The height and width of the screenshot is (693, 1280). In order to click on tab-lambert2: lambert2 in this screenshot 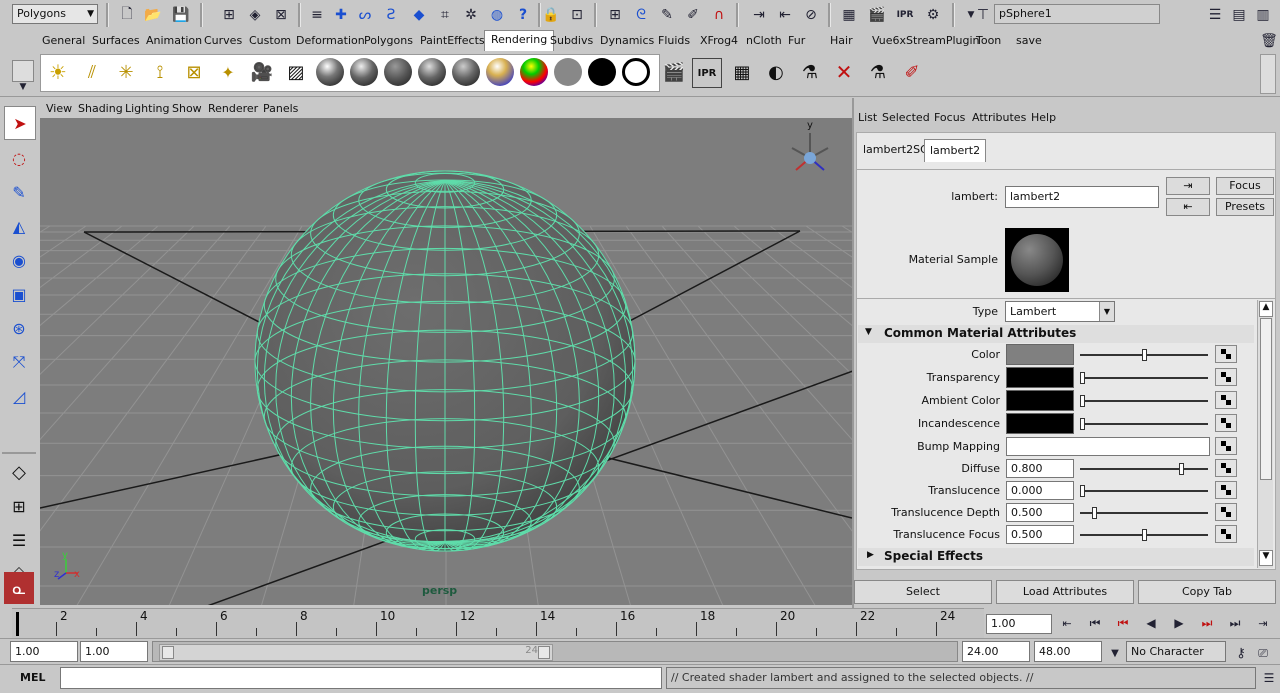, I will do `click(955, 150)`.